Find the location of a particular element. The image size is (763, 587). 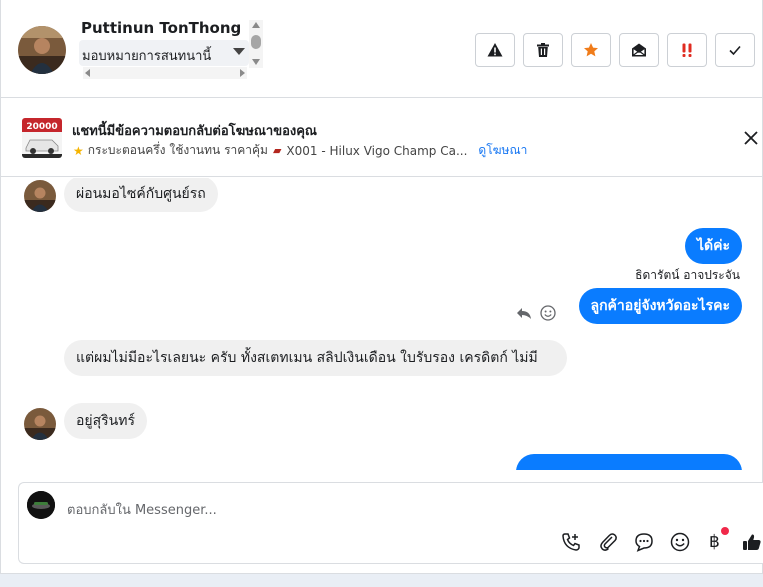

exclamation-icon is located at coordinates (687, 50).